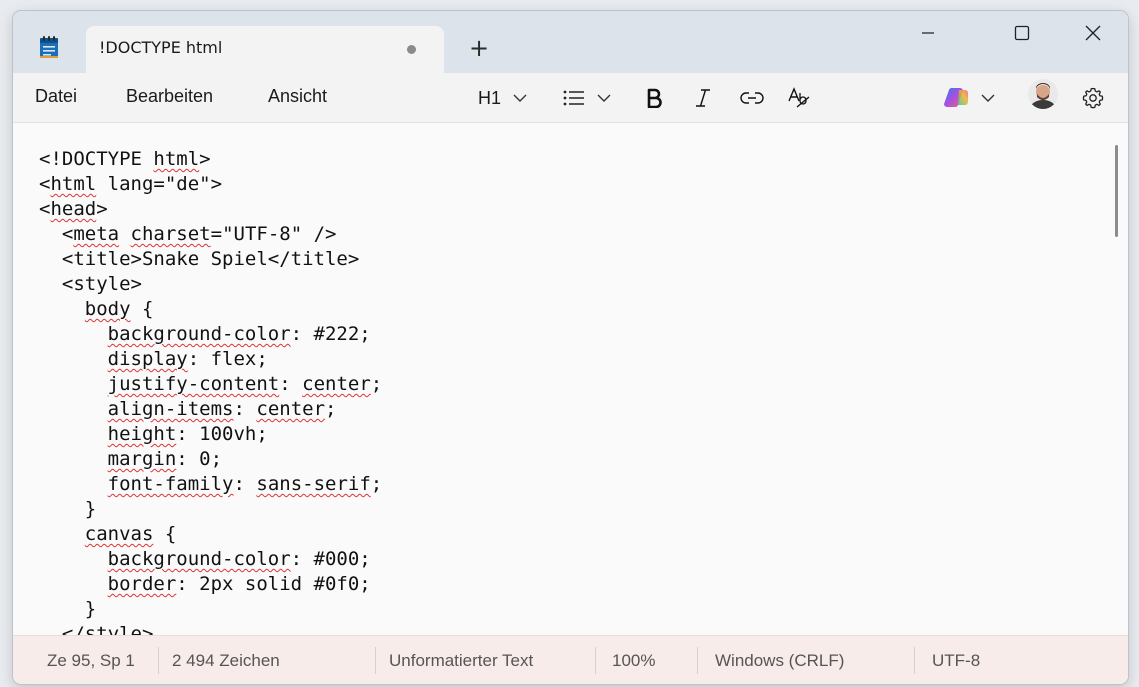 Image resolution: width=1139 pixels, height=687 pixels. Describe the element at coordinates (131, 184) in the screenshot. I see `code-line: <html lang="de">` at that location.